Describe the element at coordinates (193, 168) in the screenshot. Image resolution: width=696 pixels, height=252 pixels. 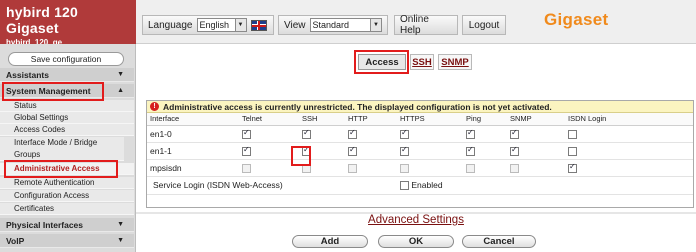
I see `interface-name: mpsisdn` at that location.